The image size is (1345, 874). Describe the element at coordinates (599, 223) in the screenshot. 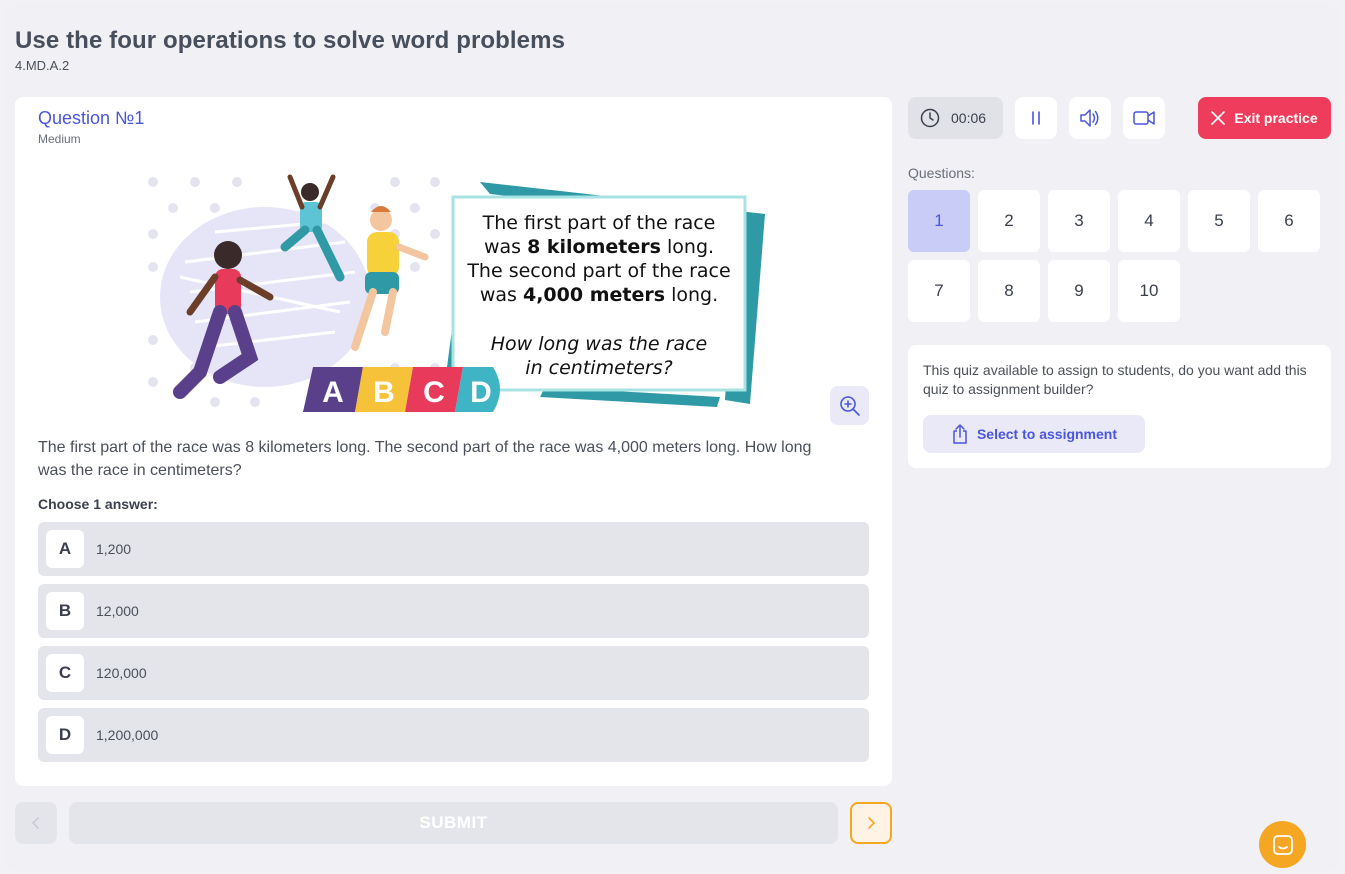

I see `bubble-line-1: The first part of the race` at that location.